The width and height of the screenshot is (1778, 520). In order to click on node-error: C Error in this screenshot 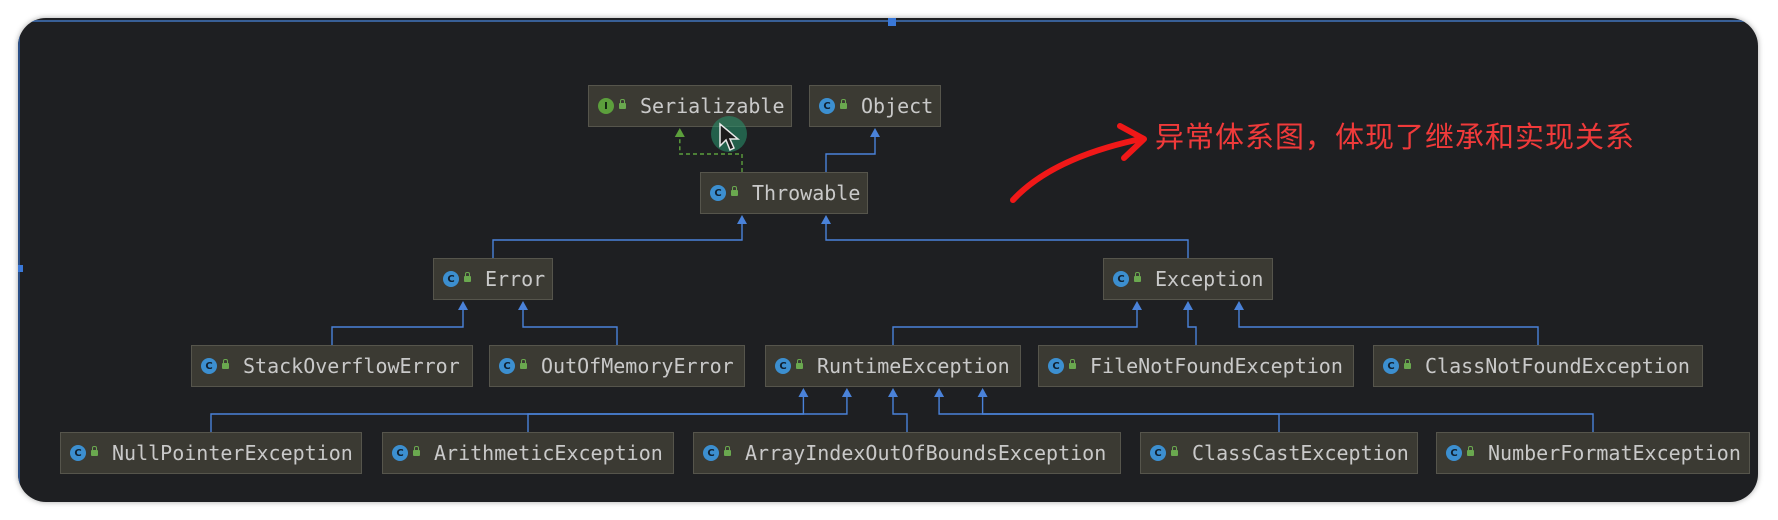, I will do `click(493, 279)`.